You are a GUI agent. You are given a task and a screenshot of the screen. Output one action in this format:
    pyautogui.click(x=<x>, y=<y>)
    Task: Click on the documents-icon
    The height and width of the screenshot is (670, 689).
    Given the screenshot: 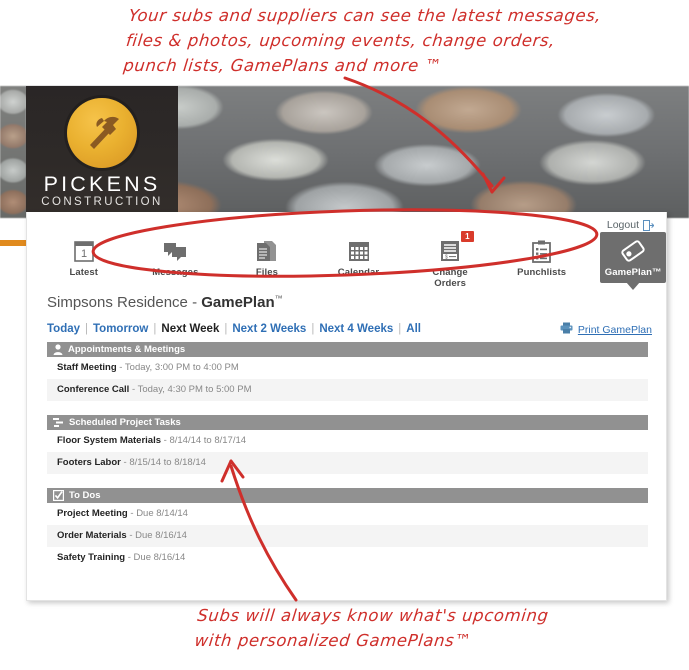 What is the action you would take?
    pyautogui.click(x=267, y=251)
    